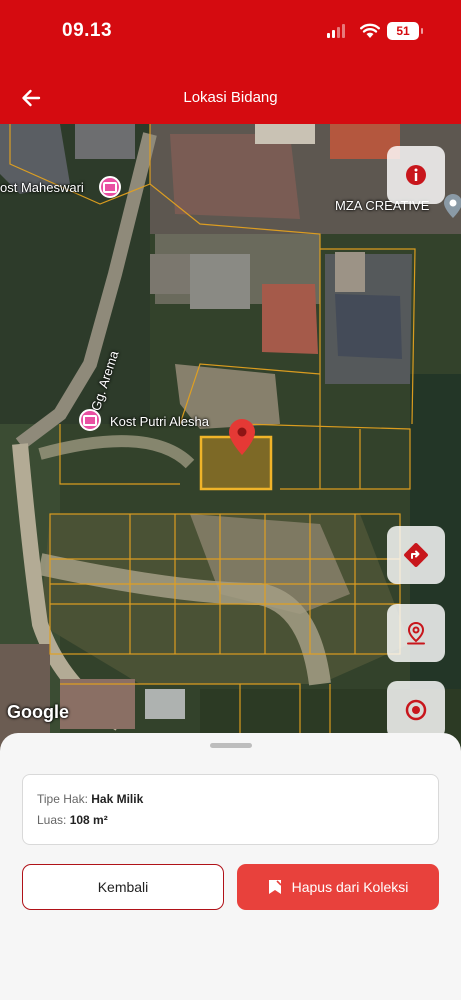  What do you see at coordinates (230, 799) in the screenshot?
I see `tipe-hak-row: Tipe Hak: Hak Milik` at bounding box center [230, 799].